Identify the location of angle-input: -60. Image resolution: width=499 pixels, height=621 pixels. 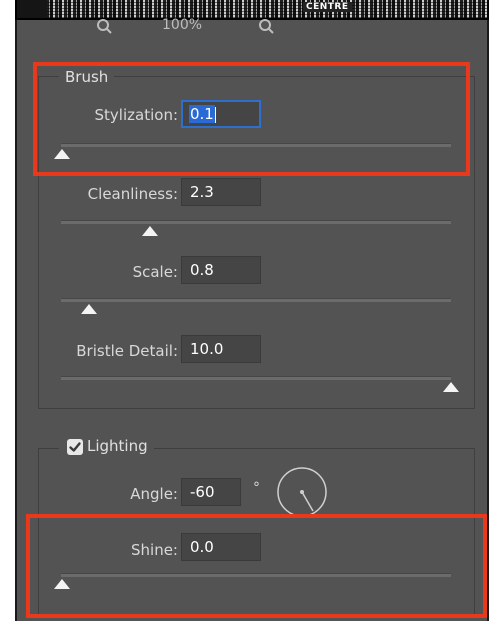
(211, 492).